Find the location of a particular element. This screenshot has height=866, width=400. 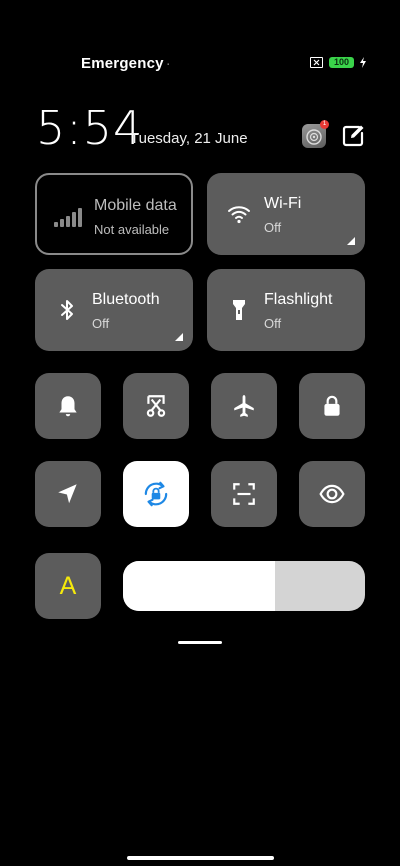

toggle-ringer is located at coordinates (68, 406).